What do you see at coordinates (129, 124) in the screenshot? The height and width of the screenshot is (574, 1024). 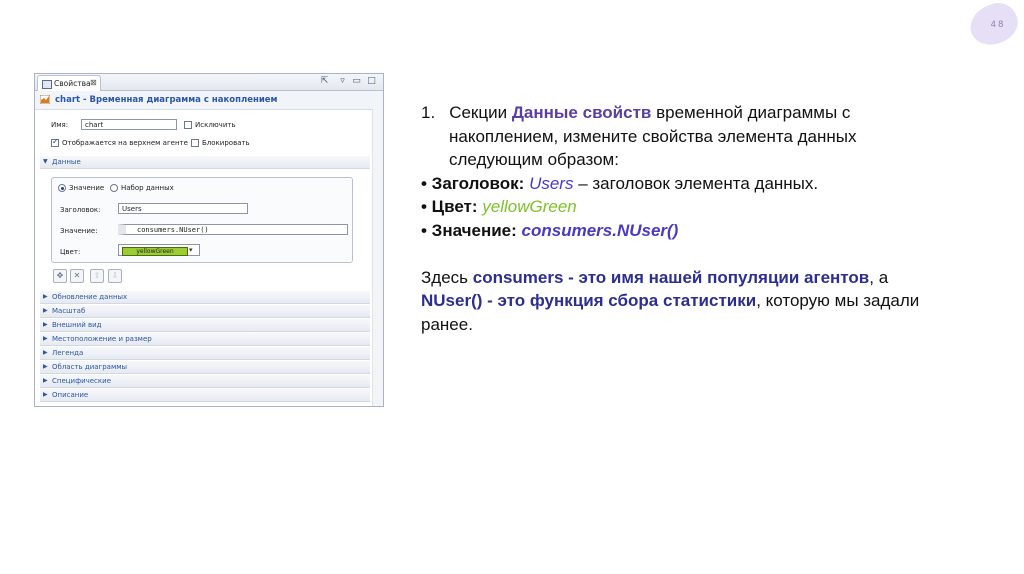 I see `name-input: chart` at bounding box center [129, 124].